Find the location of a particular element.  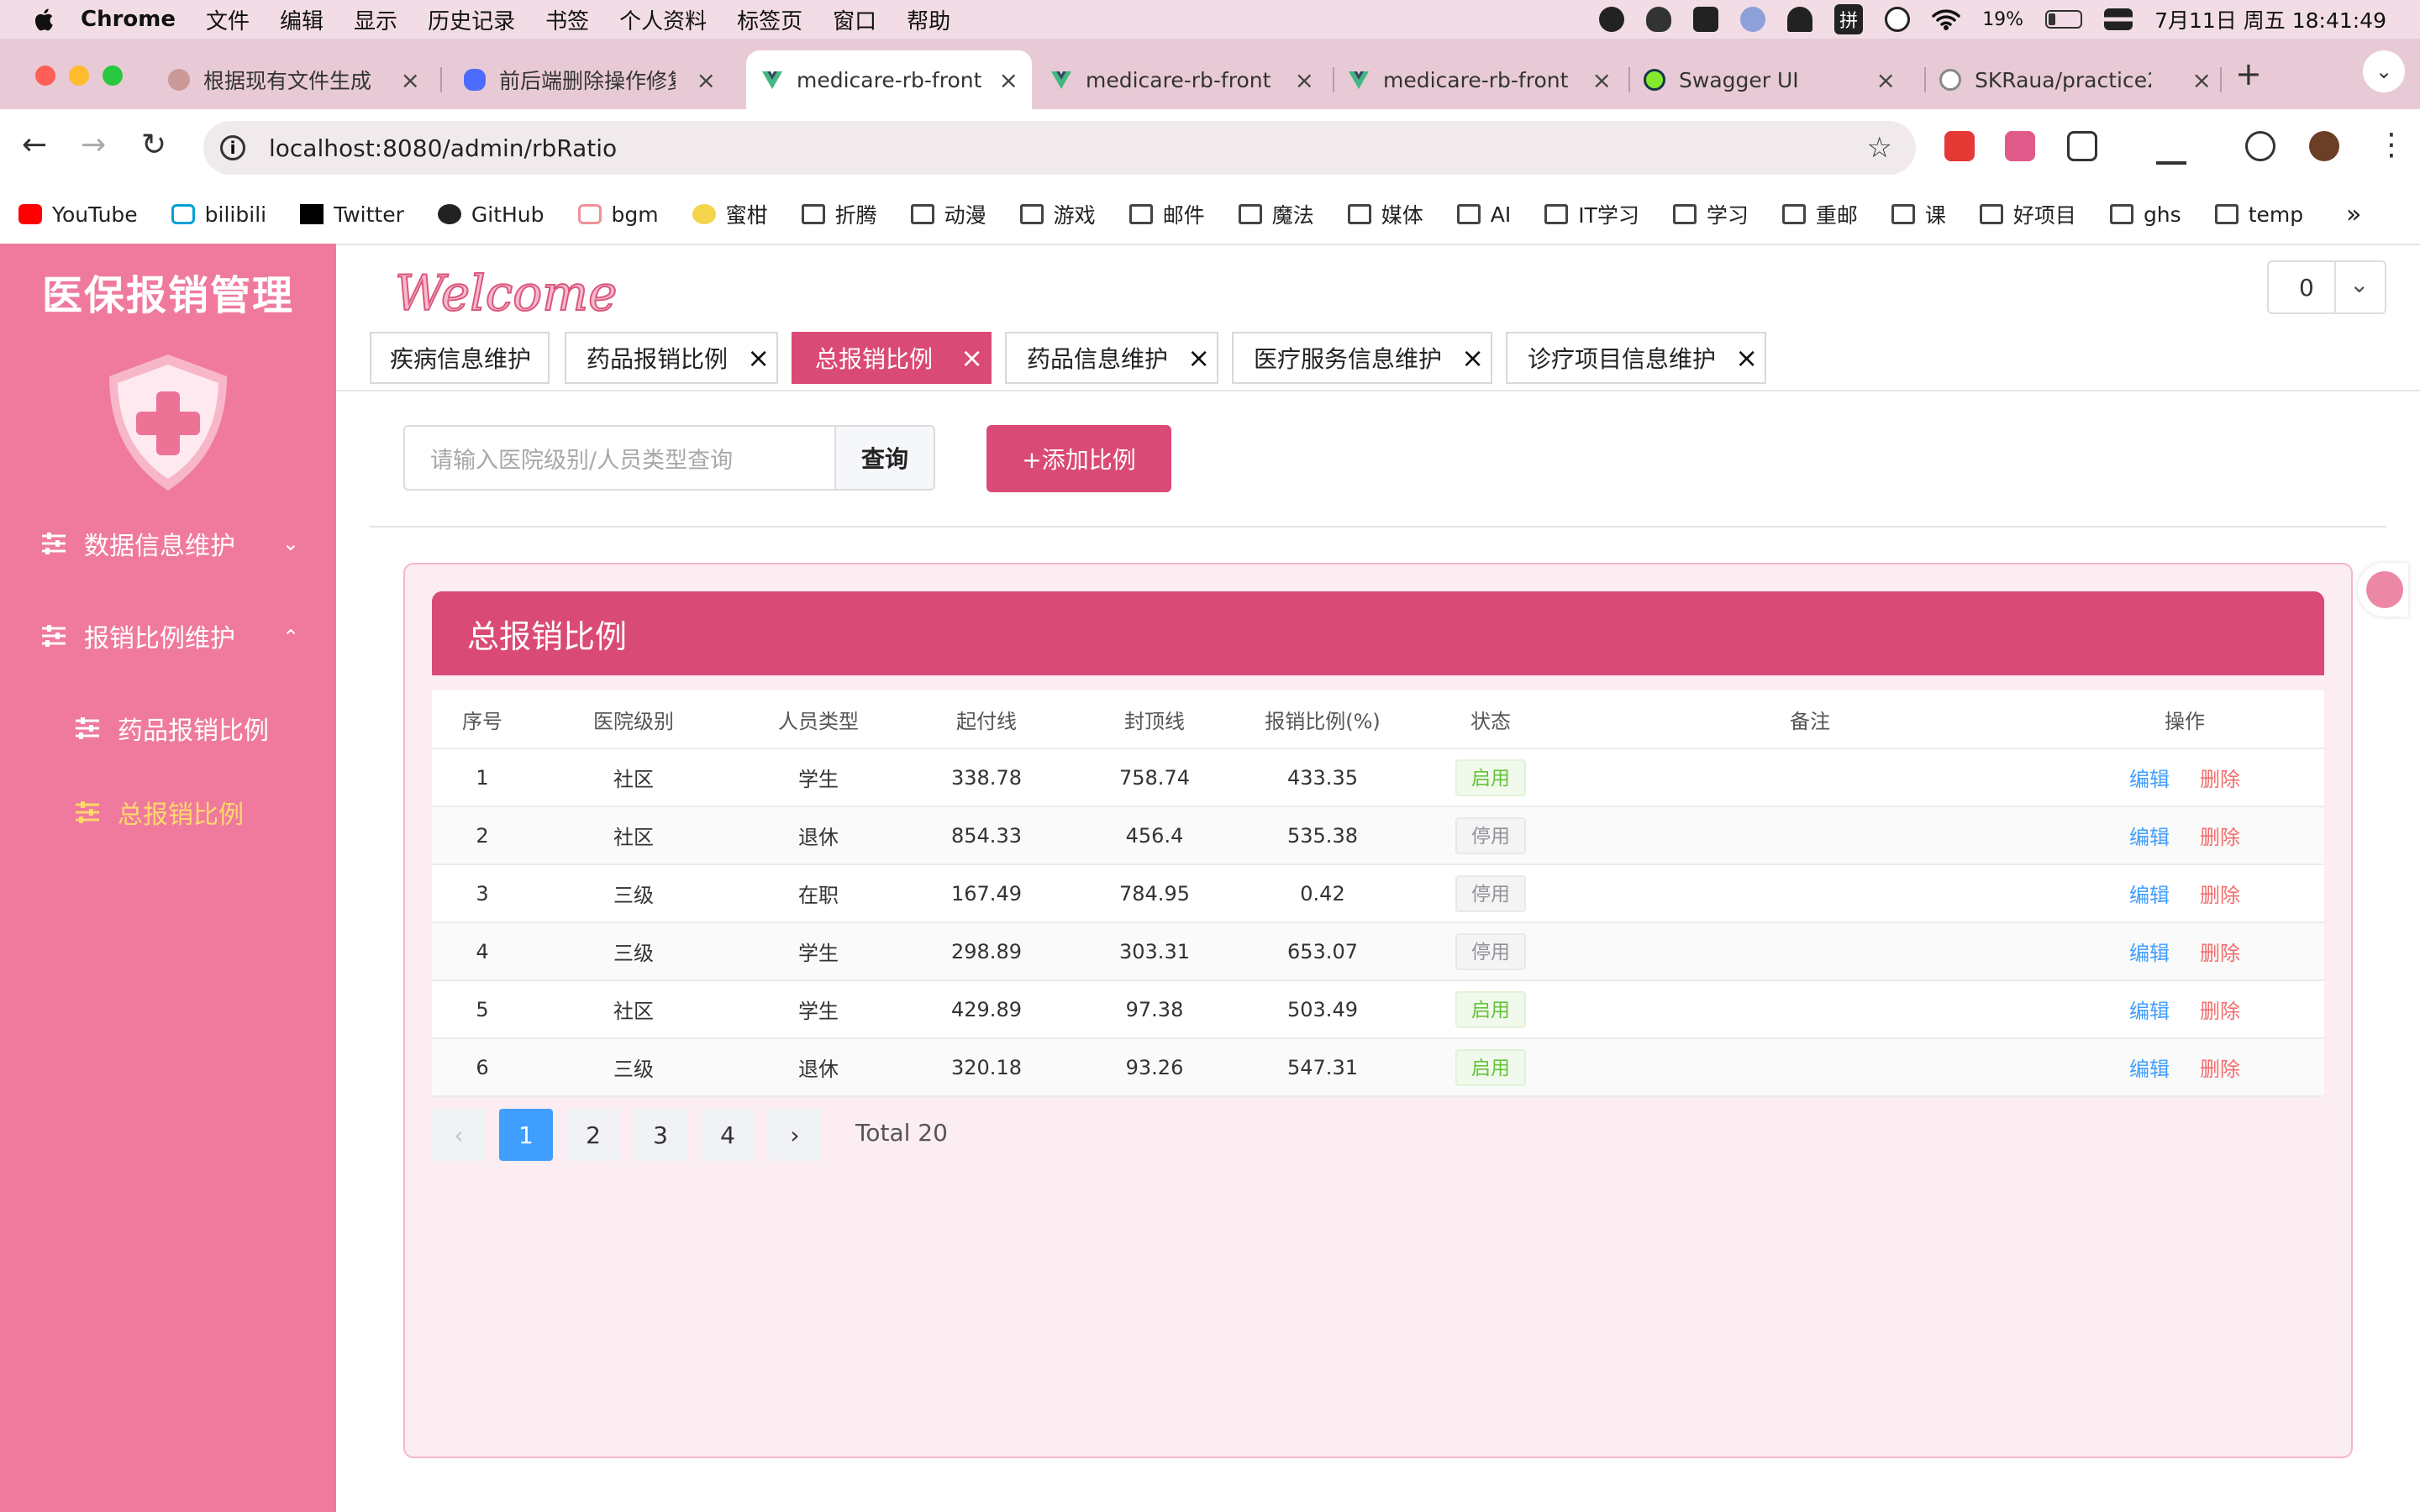

browser-tab: Swagger UI × is located at coordinates (1776, 79).